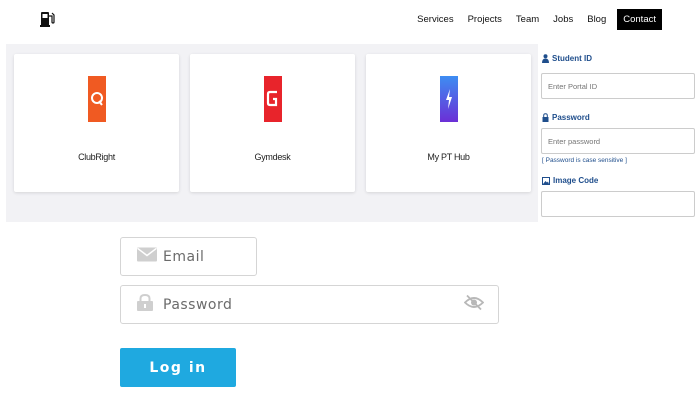 This screenshot has width=700, height=400. I want to click on email-field, so click(188, 256).